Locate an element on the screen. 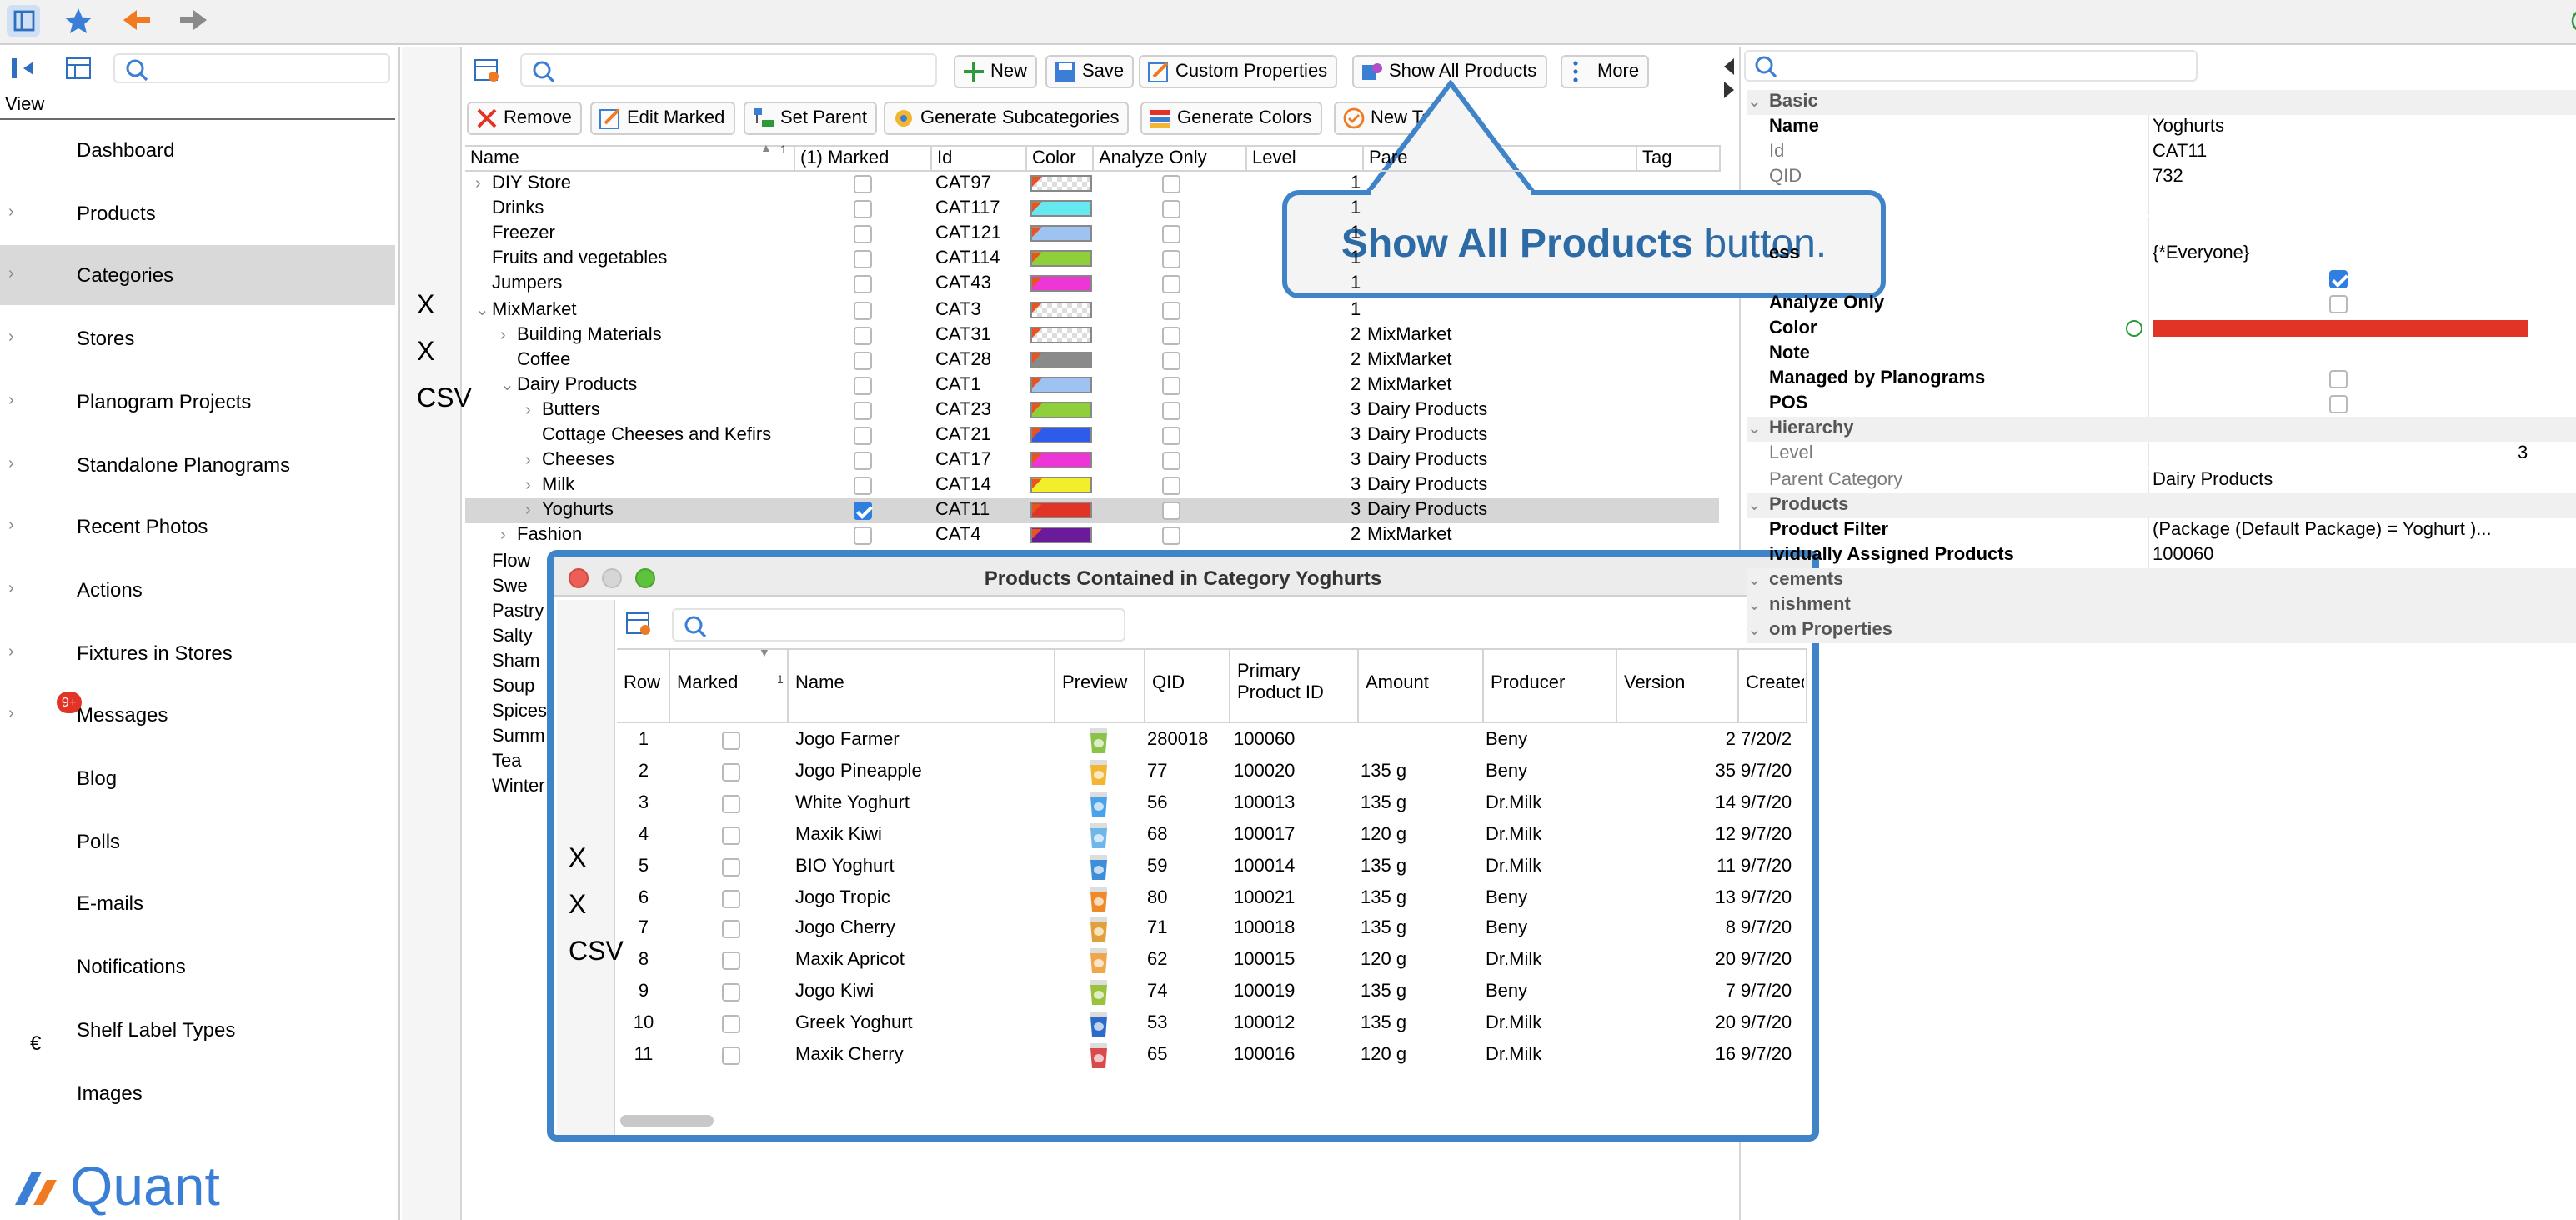 The image size is (2576, 1220). sidebar-search-input is located at coordinates (251, 68).